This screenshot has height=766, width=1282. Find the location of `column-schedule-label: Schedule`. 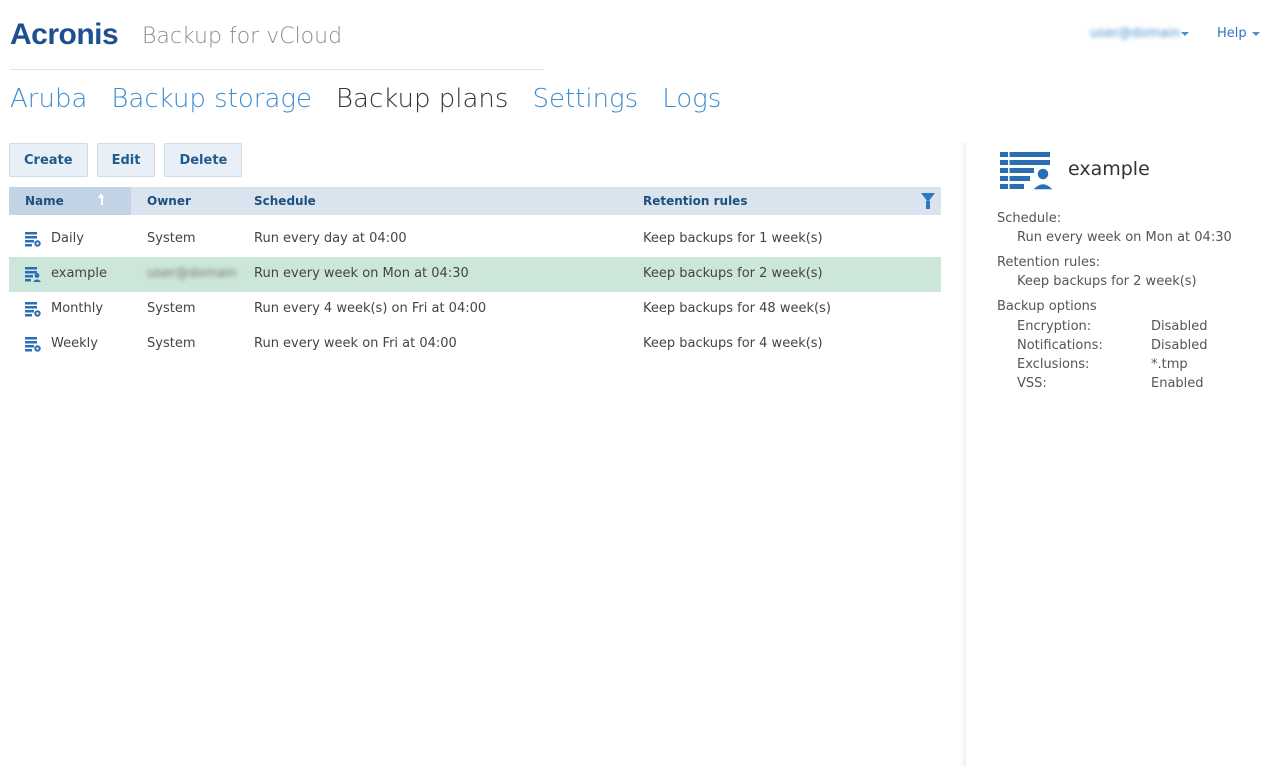

column-schedule-label: Schedule is located at coordinates (285, 201).